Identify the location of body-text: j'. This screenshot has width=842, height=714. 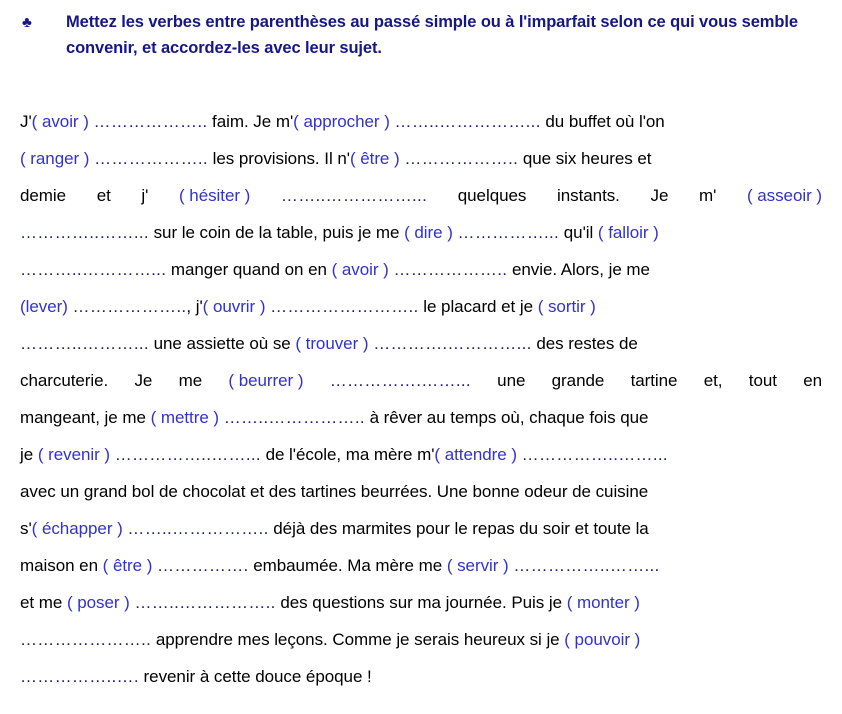
(145, 195).